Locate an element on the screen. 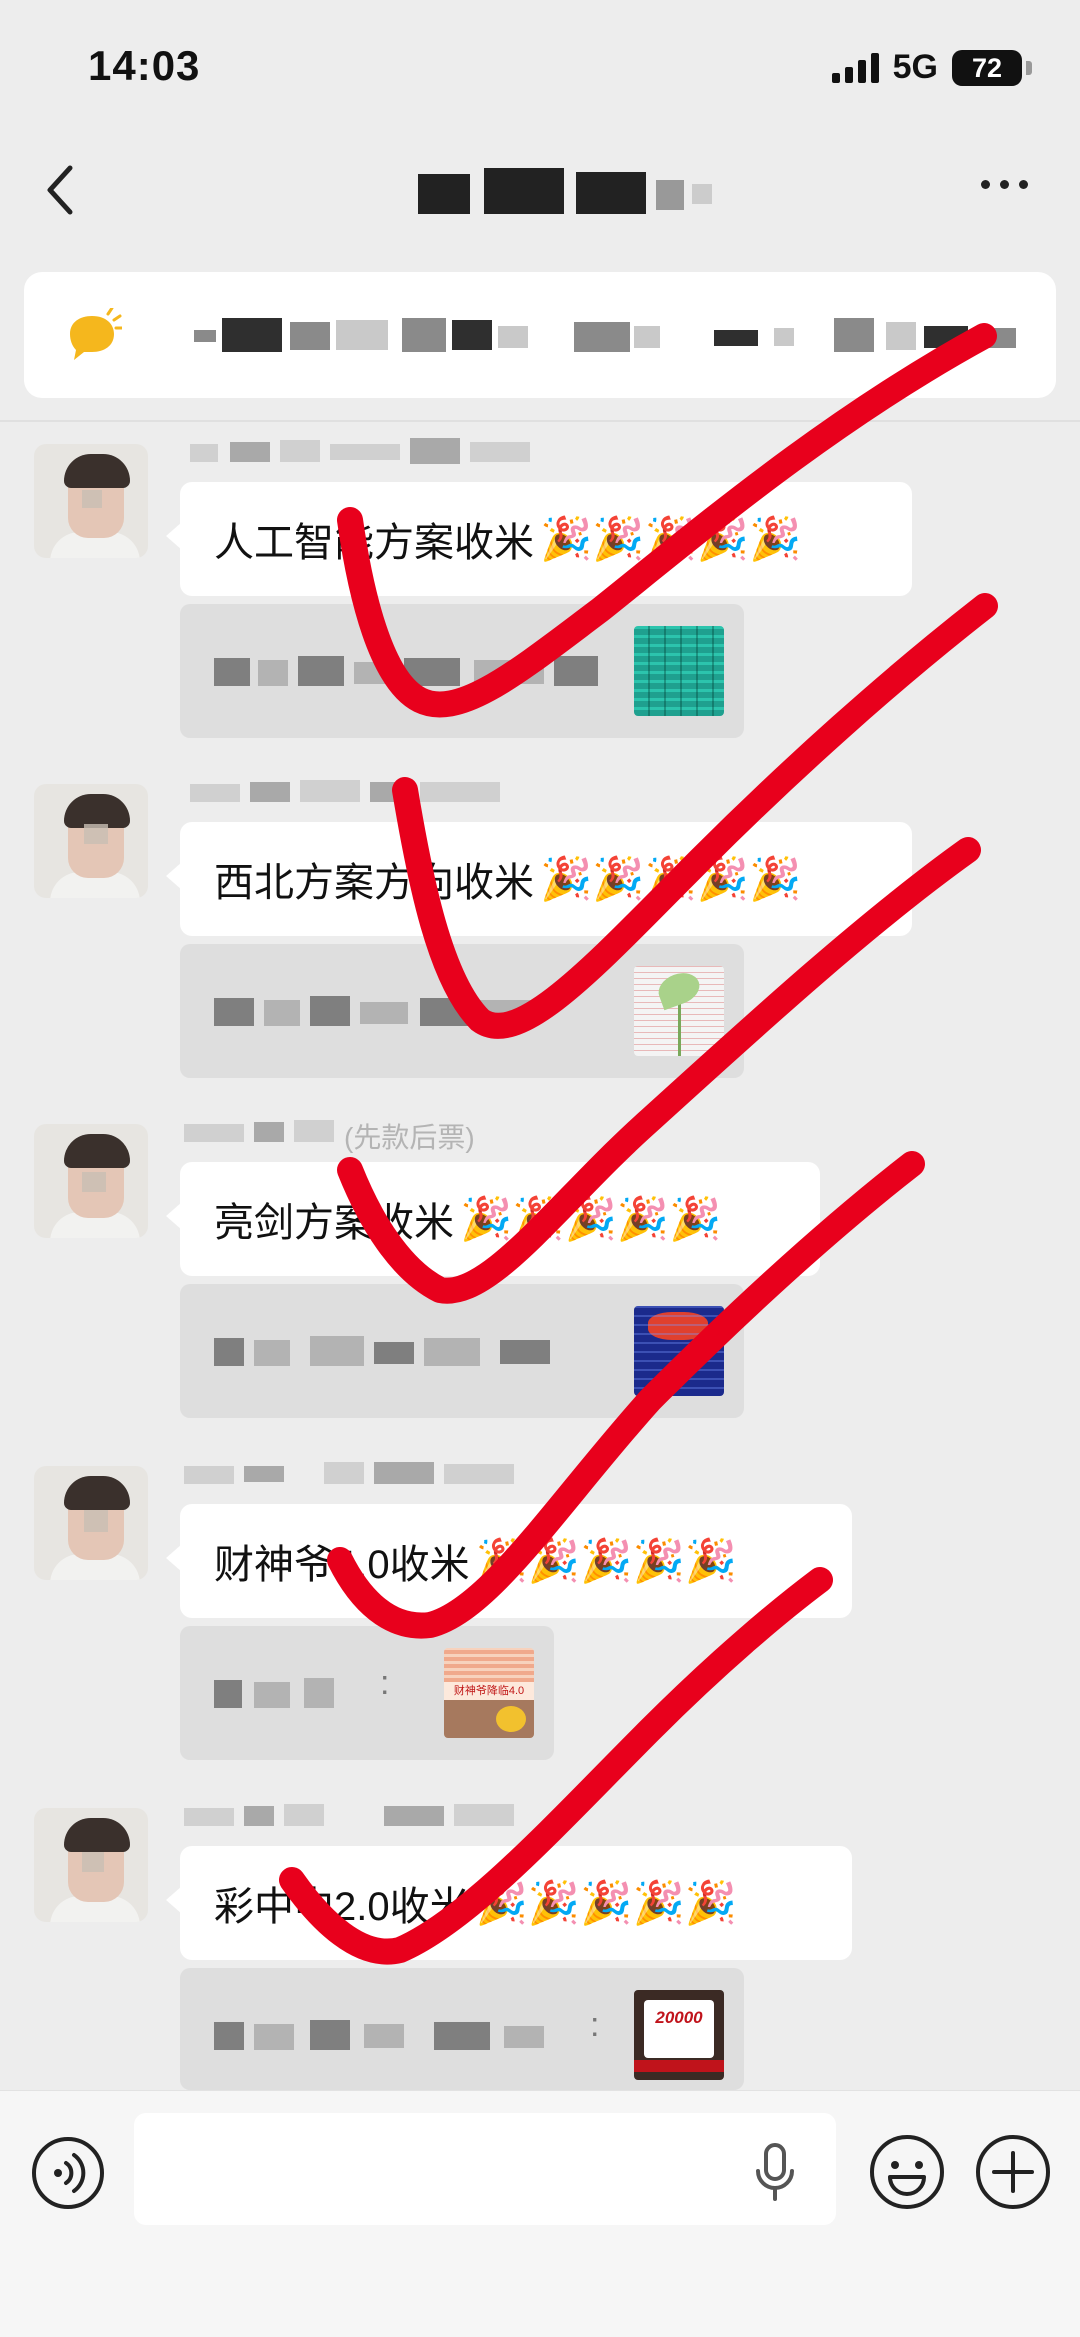 This screenshot has width=1080, height=2337. status-indicators: 5G 72 is located at coordinates (931, 67).